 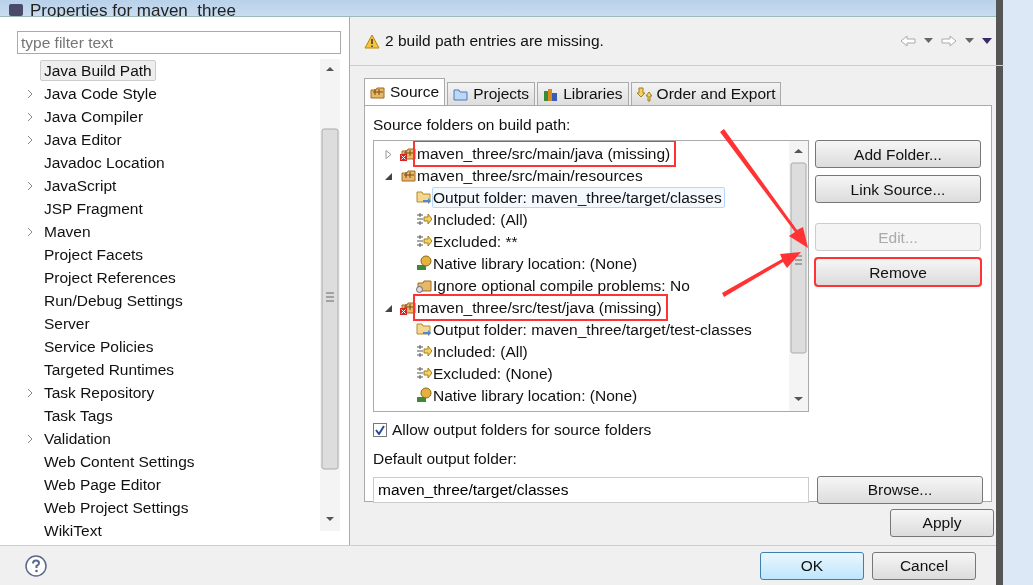 What do you see at coordinates (168, 277) in the screenshot?
I see `sidebar-item: Project References` at bounding box center [168, 277].